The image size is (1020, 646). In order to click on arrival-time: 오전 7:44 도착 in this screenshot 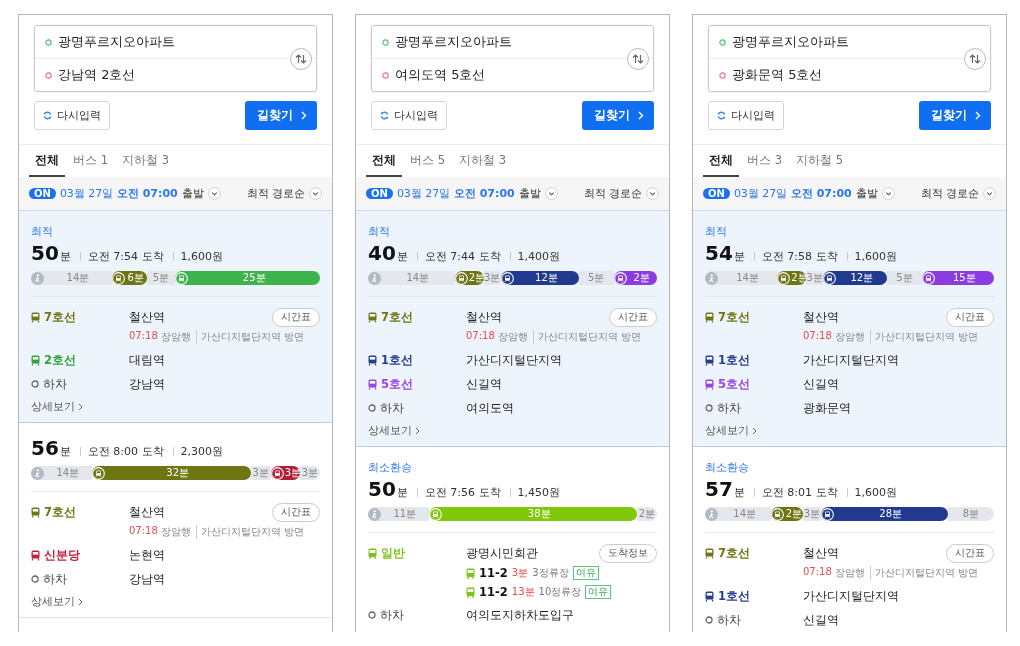, I will do `click(458, 256)`.